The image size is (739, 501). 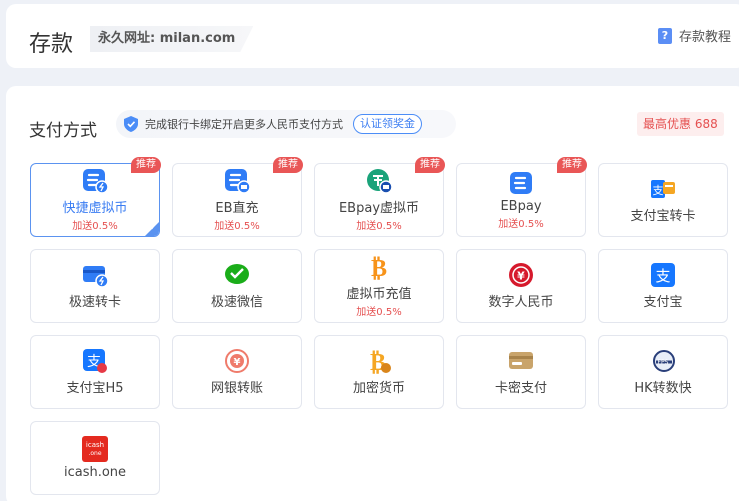 I want to click on verify-button: 认证领奖金, so click(x=387, y=124).